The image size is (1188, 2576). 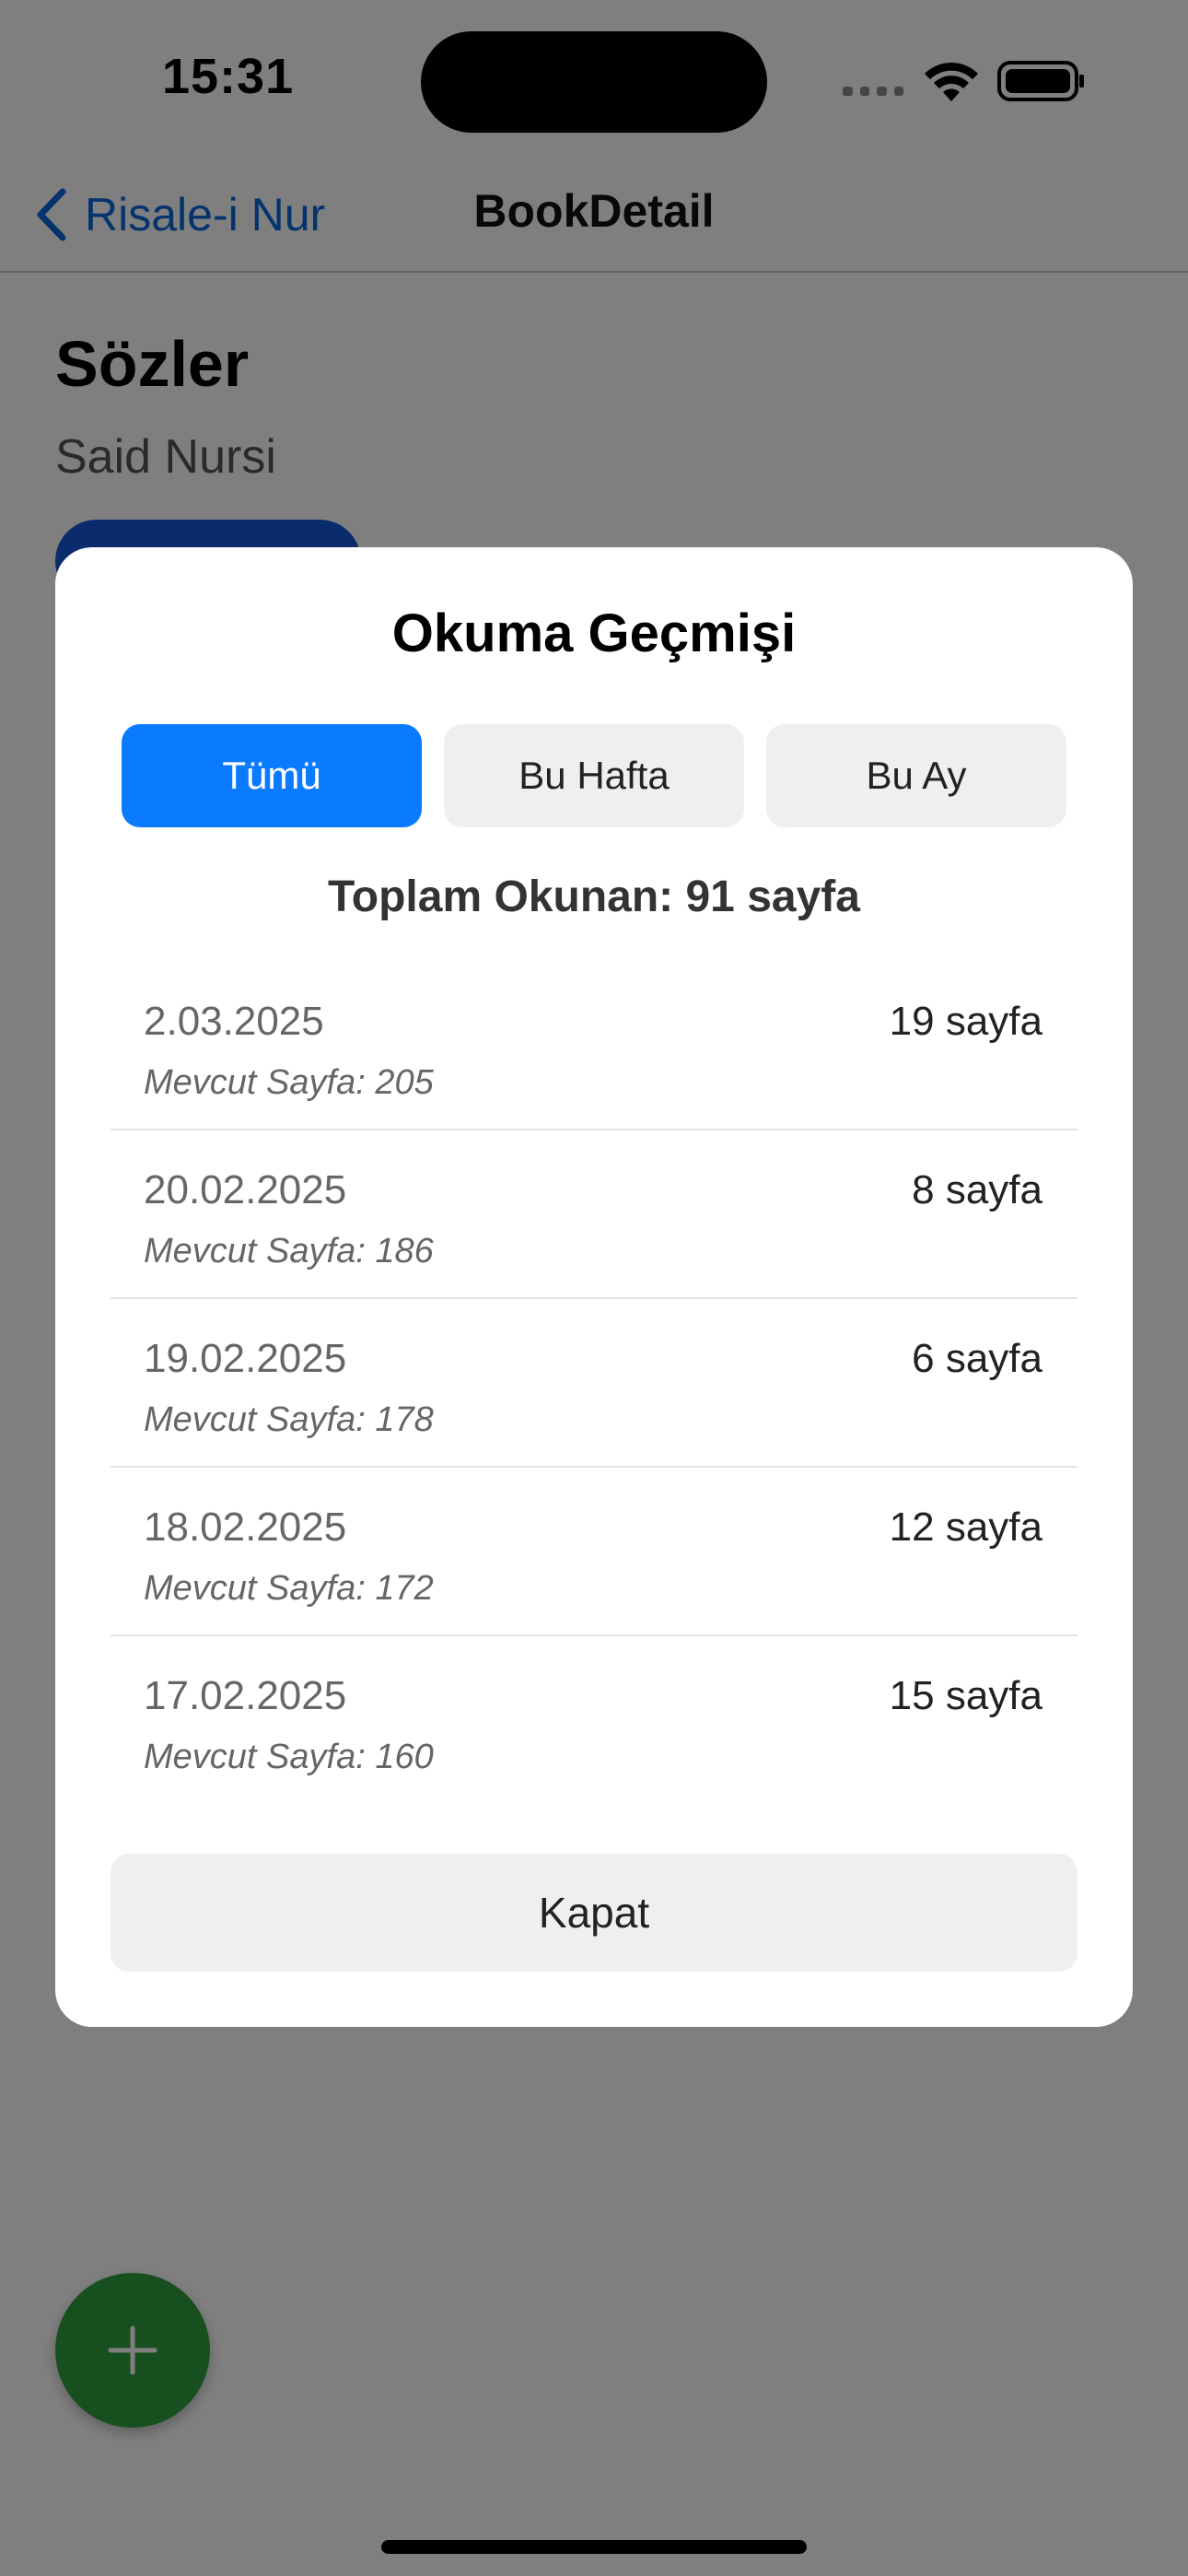 What do you see at coordinates (965, 1695) in the screenshot?
I see `entry-pages: 15 sayfa` at bounding box center [965, 1695].